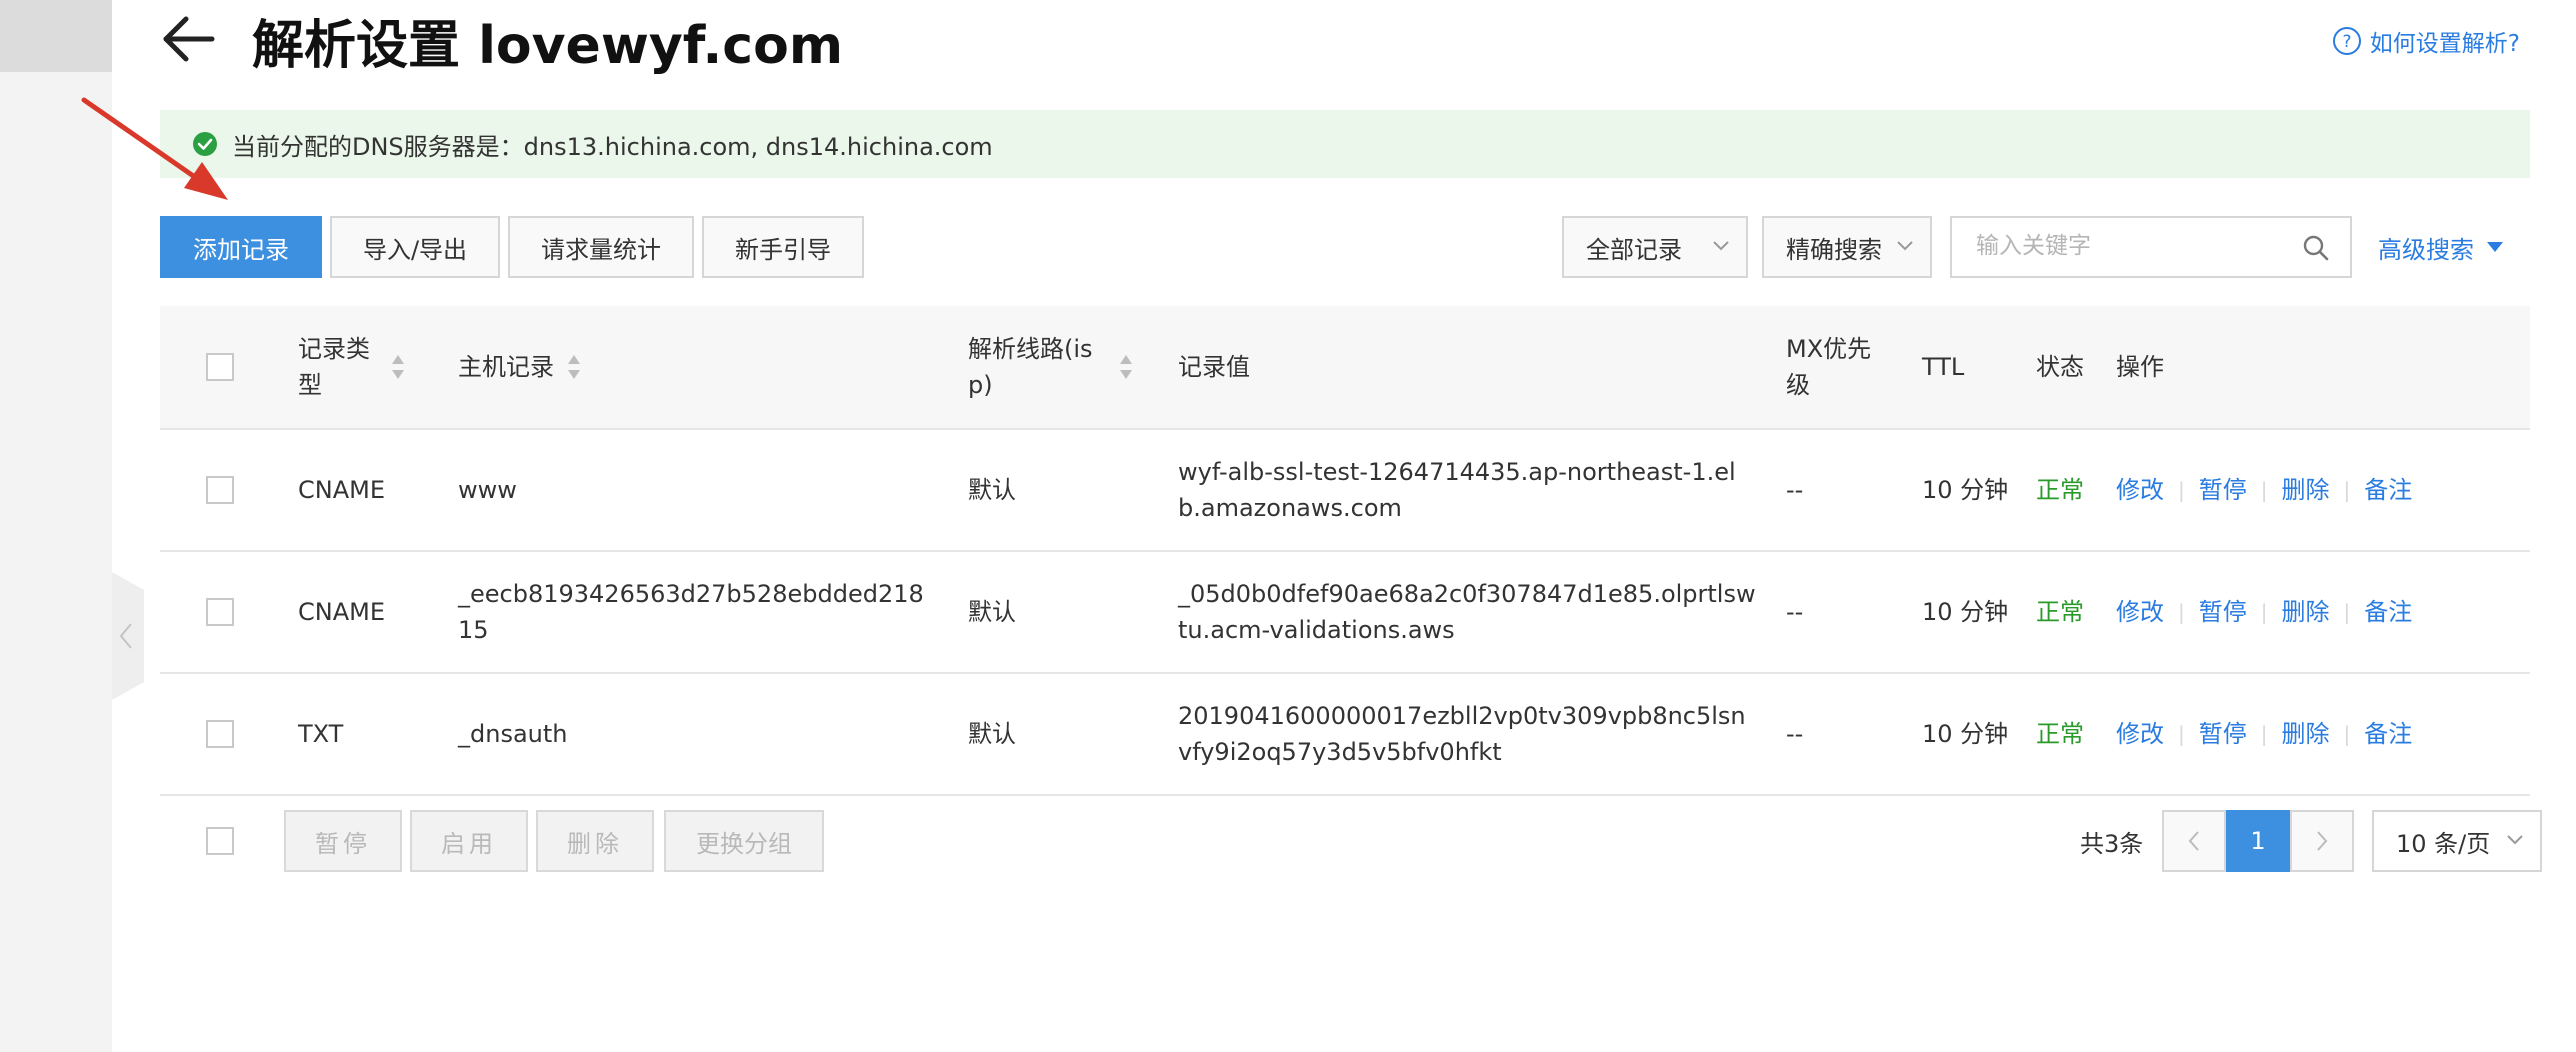 The image size is (2576, 1052). What do you see at coordinates (1943, 367) in the screenshot?
I see `column-header-ttl-label: TTL` at bounding box center [1943, 367].